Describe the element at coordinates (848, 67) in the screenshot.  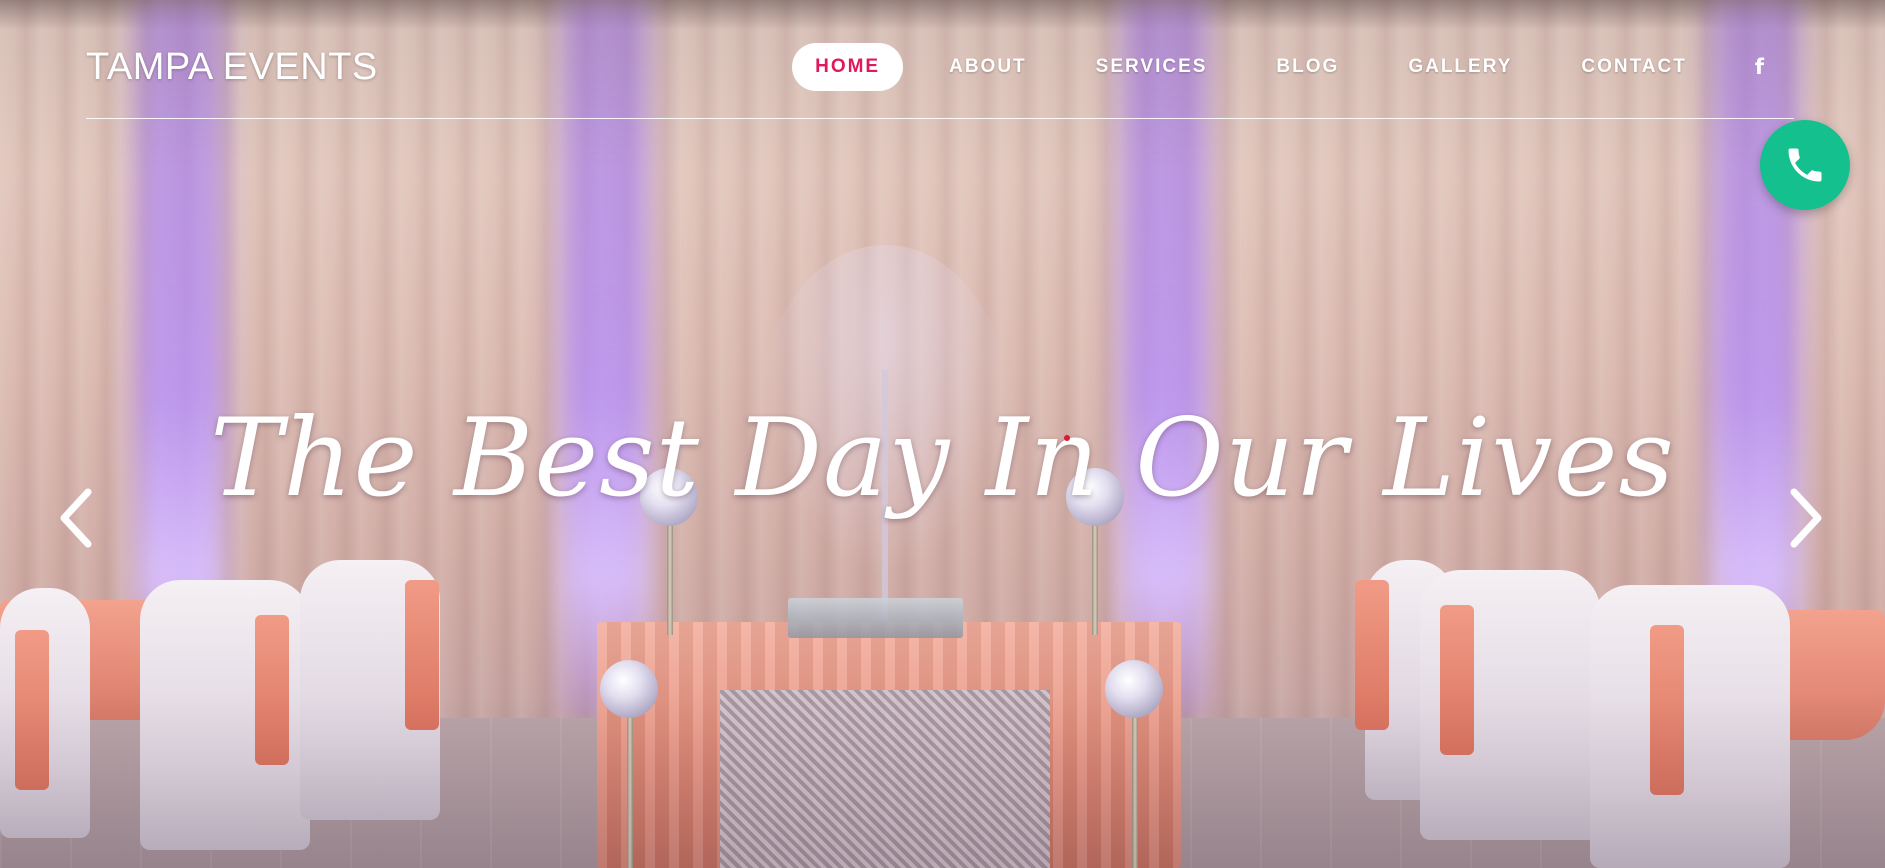
I see `nav-item-home: HOME` at that location.